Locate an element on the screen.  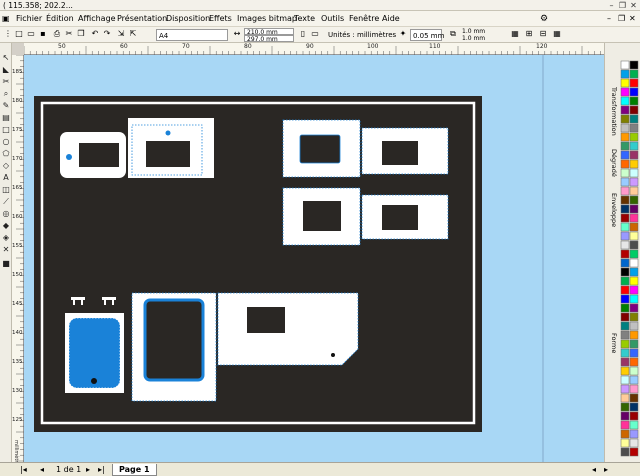
export-icon: ⇱ is located at coordinates (133, 34).